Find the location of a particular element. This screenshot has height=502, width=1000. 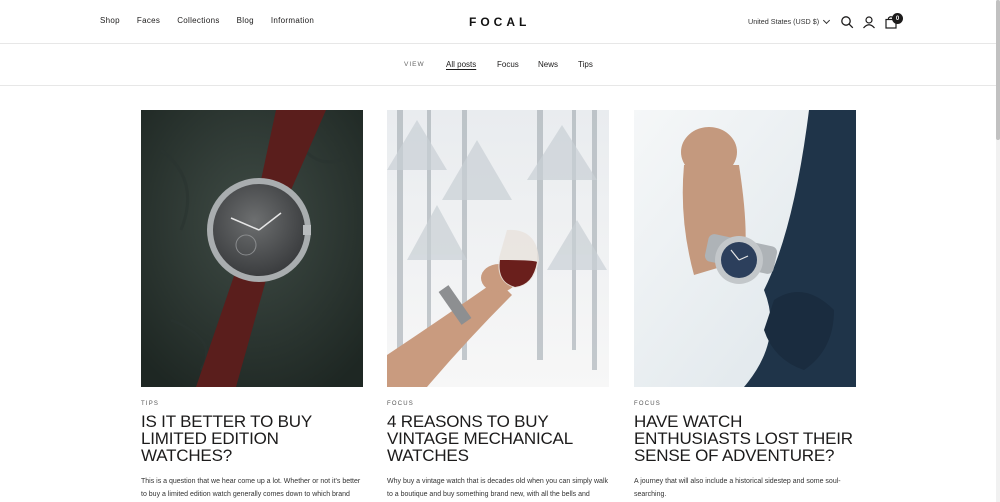

post-image-watch-on-stone is located at coordinates (252, 248).